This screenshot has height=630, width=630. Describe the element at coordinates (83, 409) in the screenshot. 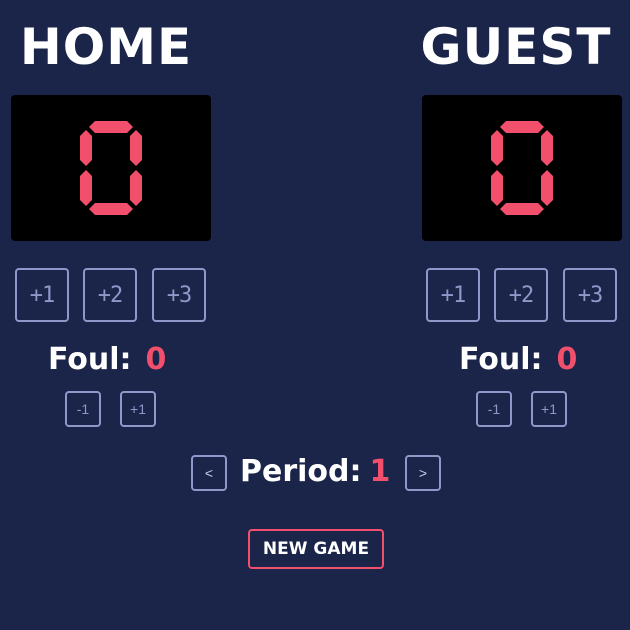

I see `home-foul-minus-button: -1` at that location.